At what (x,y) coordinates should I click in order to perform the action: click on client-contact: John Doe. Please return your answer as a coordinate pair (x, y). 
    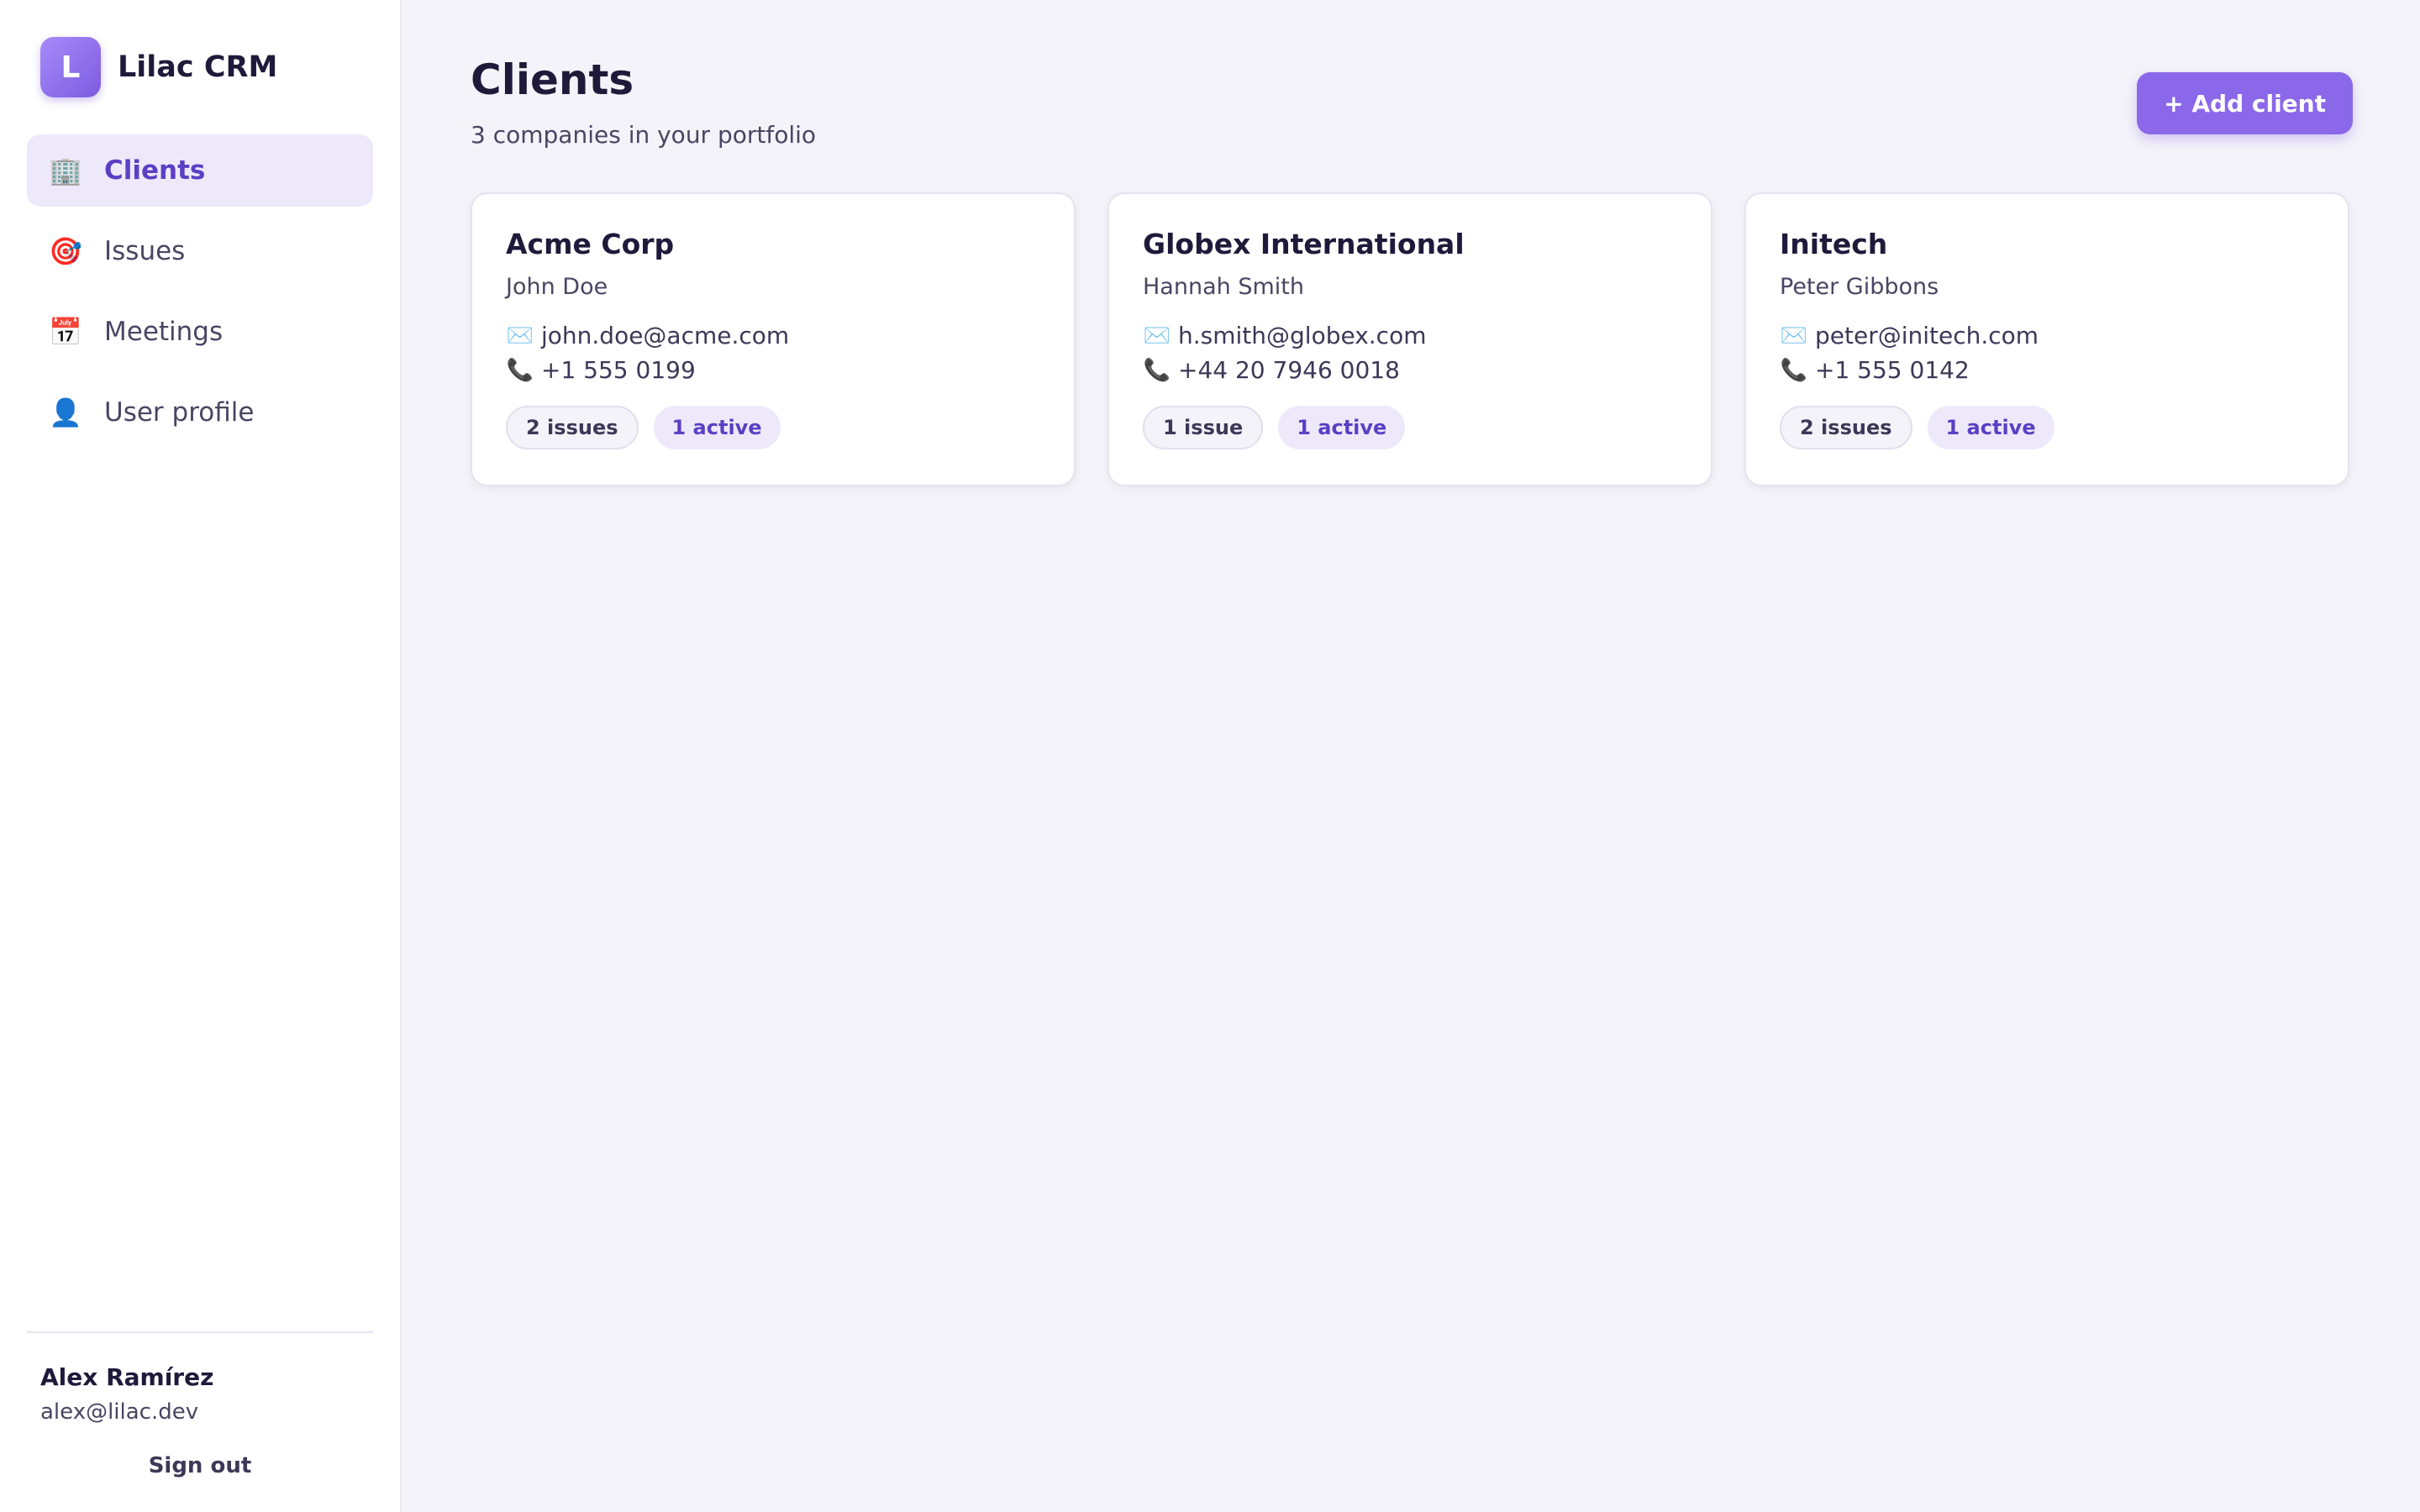
    Looking at the image, I should click on (557, 287).